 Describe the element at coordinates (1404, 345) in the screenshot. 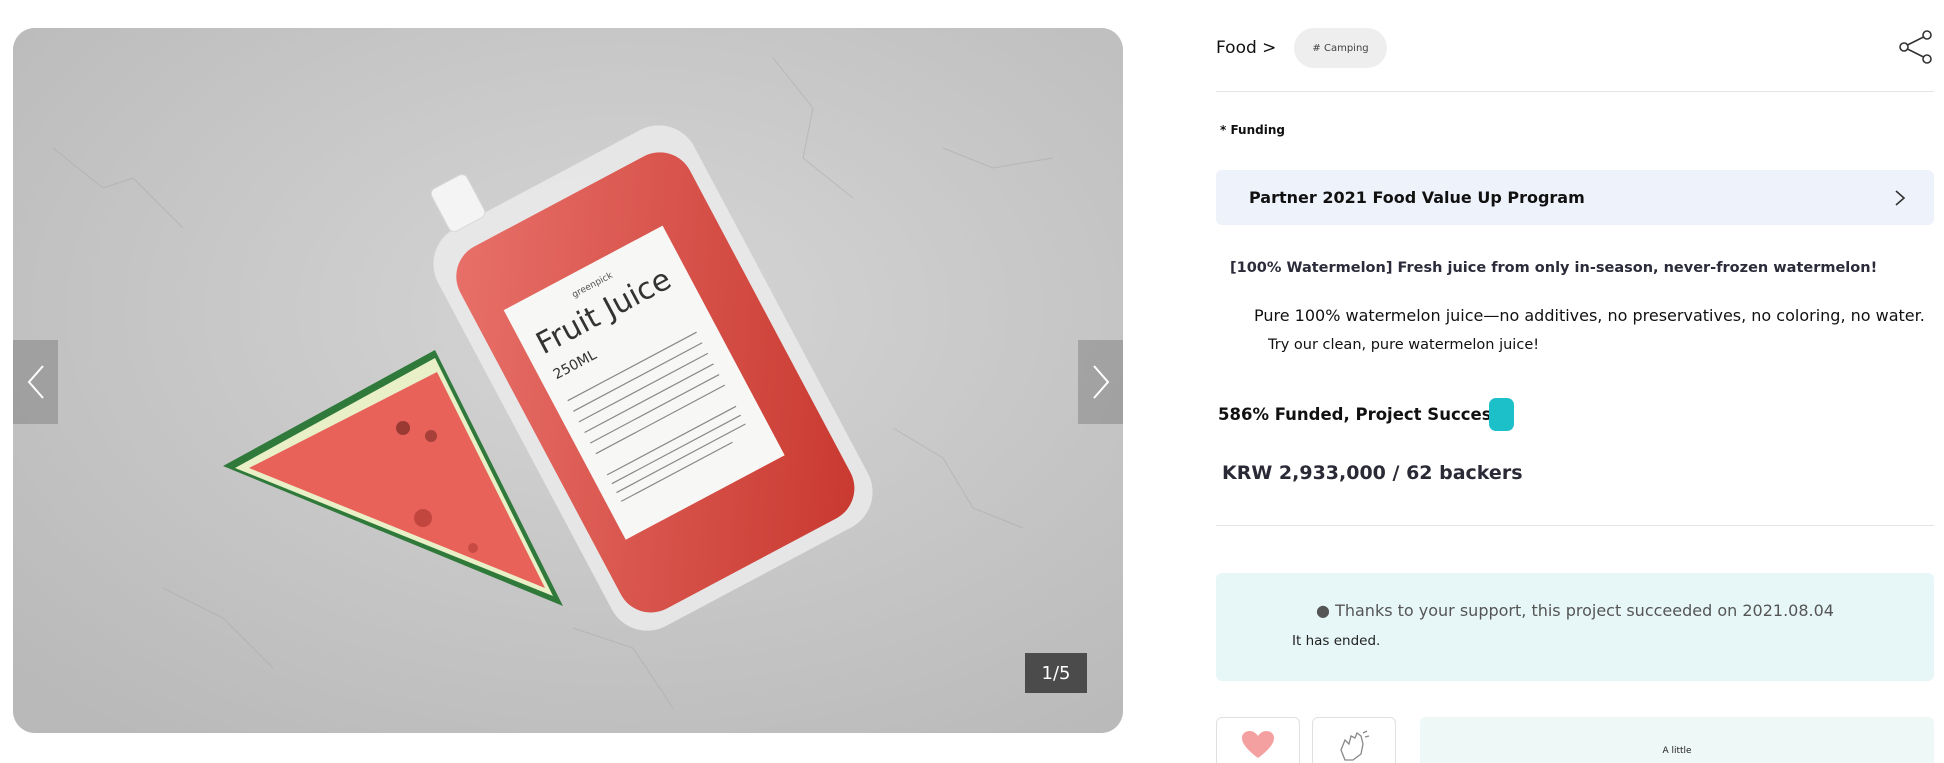

I see `project-description-line2: Try our clean, pure watermelon juice!` at that location.